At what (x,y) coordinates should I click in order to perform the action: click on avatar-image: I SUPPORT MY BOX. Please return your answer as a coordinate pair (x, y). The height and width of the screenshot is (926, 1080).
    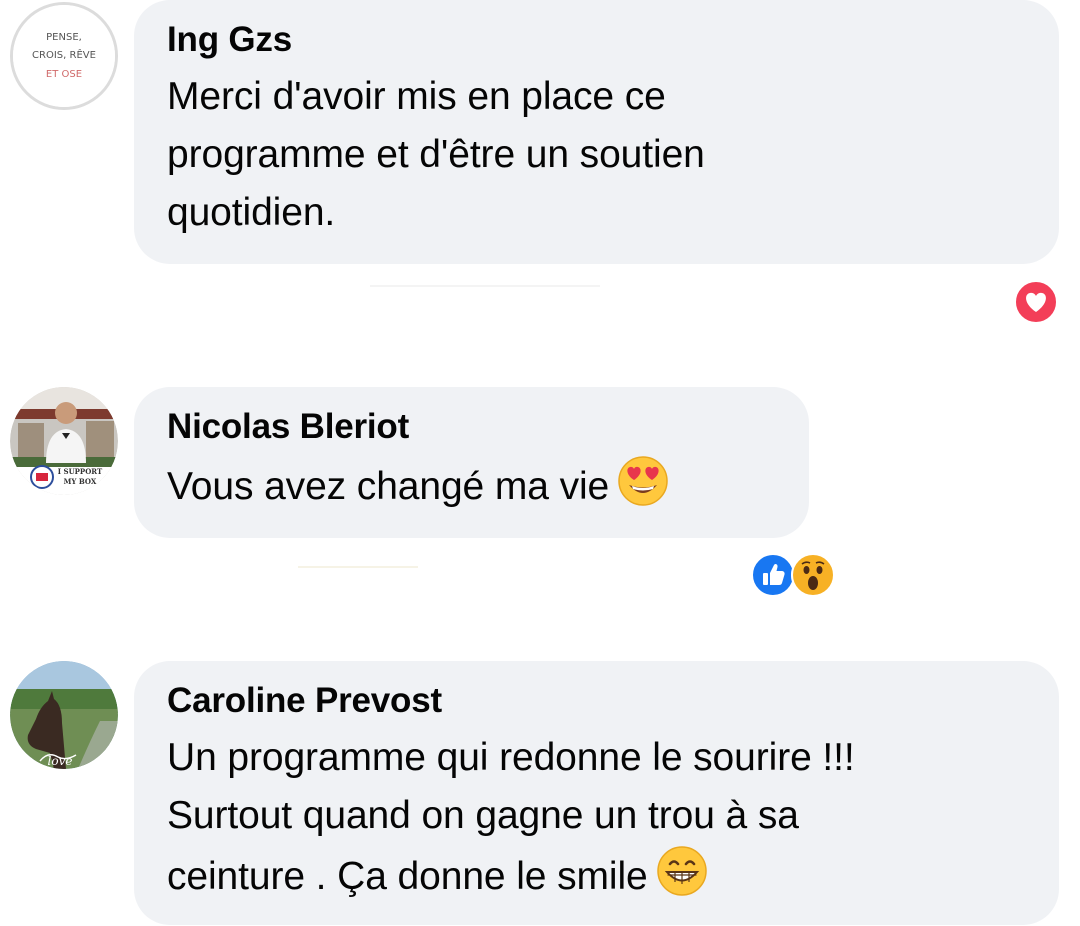
    Looking at the image, I should click on (64, 441).